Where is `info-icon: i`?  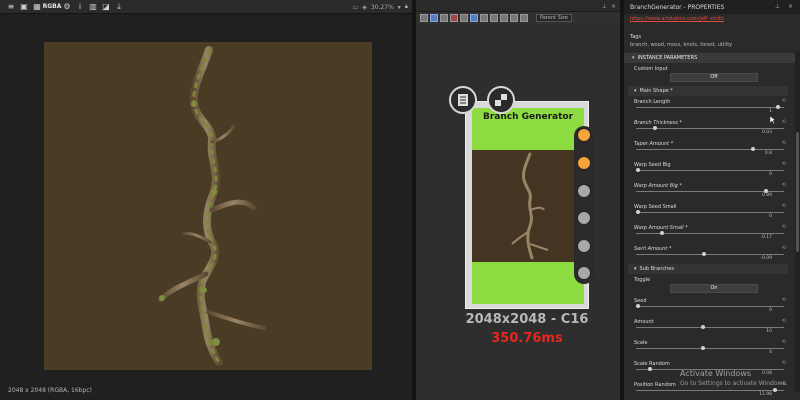 info-icon: i is located at coordinates (80, 7).